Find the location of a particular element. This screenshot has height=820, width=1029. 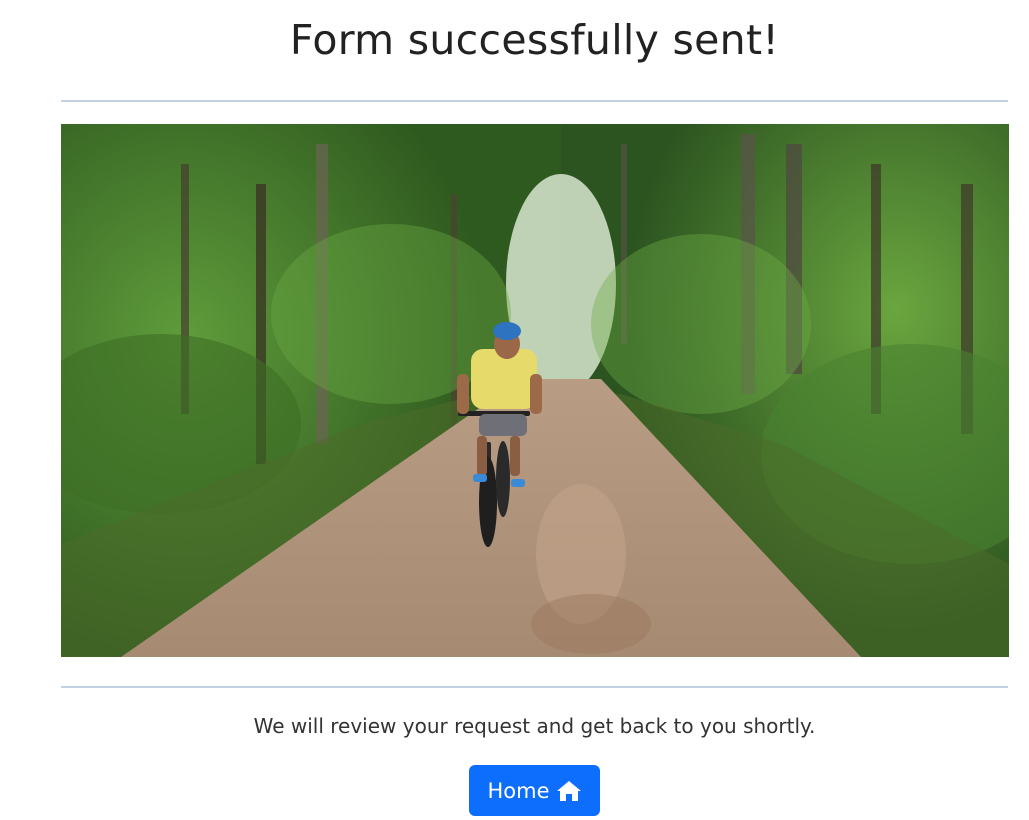

home-button-label: Home is located at coordinates (518, 790).